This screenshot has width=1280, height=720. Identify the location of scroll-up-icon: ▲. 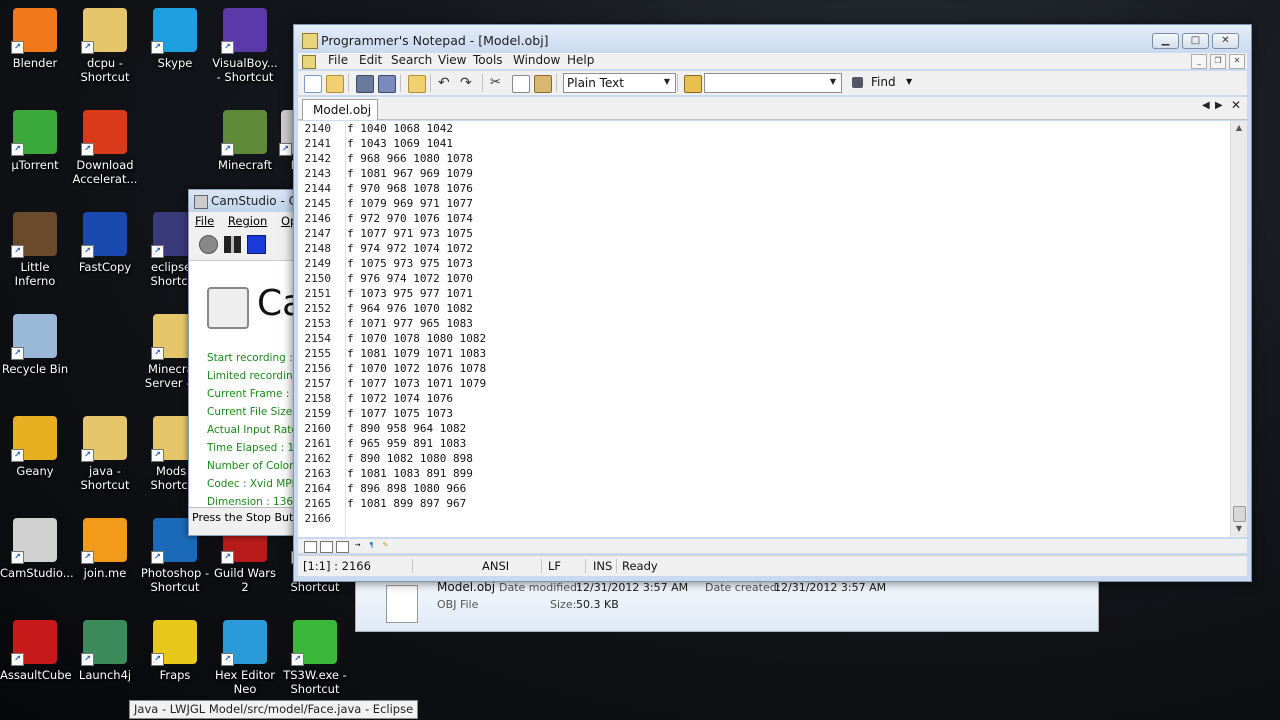
(1239, 128).